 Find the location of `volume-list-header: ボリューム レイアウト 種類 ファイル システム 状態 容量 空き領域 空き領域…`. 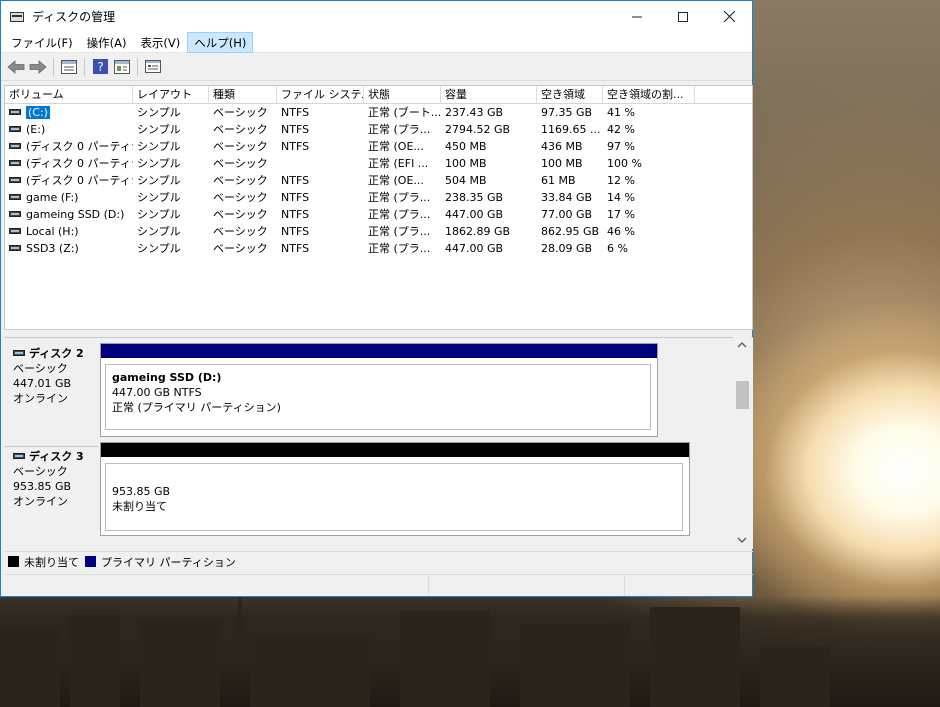

volume-list-header: ボリューム レイアウト 種類 ファイル システム 状態 容量 空き領域 空き領域… is located at coordinates (378, 95).